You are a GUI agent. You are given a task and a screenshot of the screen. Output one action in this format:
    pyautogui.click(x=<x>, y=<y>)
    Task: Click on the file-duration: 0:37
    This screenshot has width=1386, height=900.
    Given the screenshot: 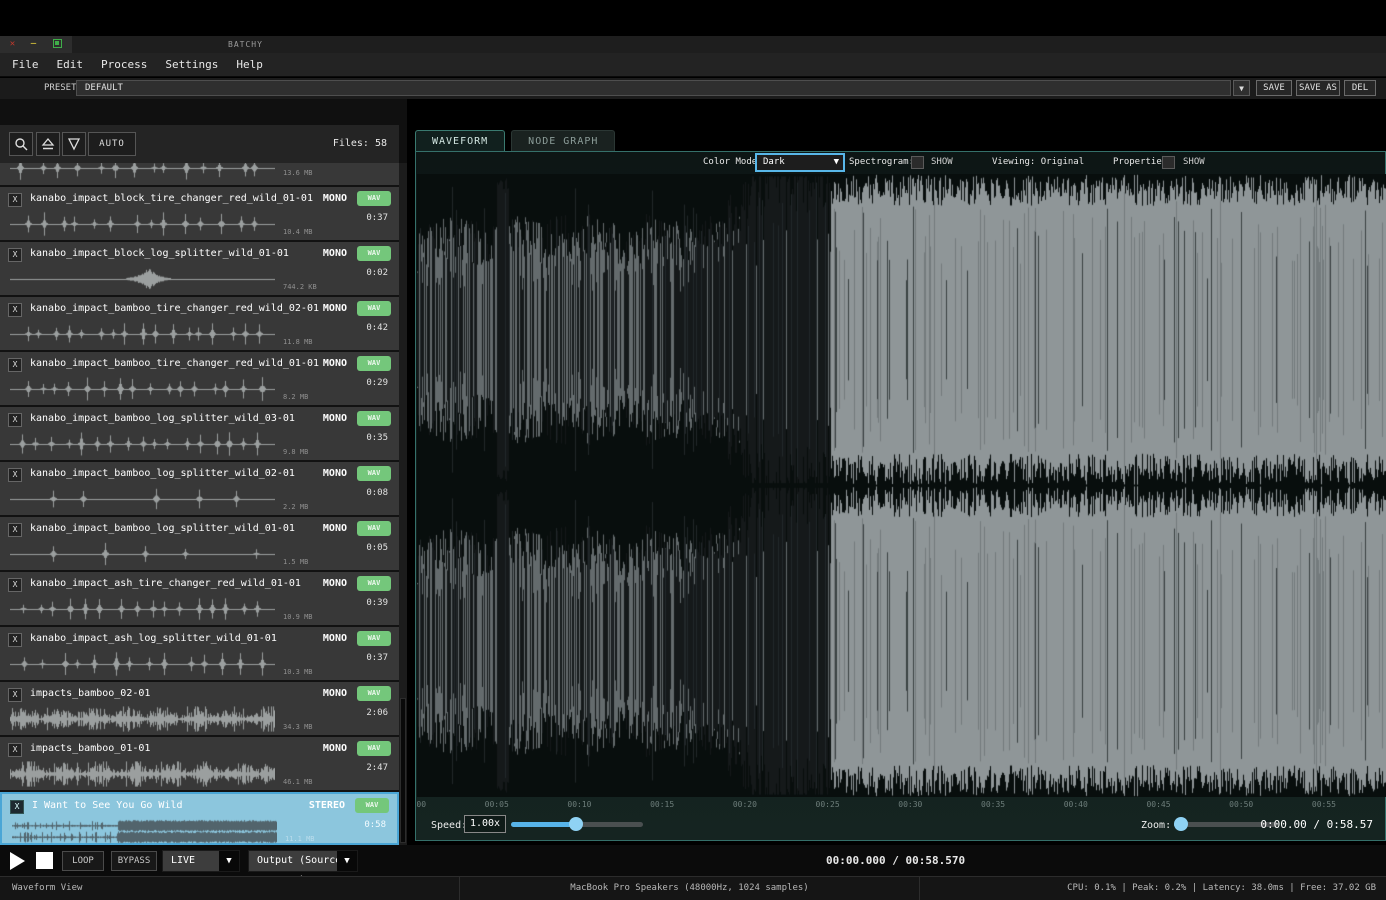 What is the action you would take?
    pyautogui.click(x=377, y=658)
    